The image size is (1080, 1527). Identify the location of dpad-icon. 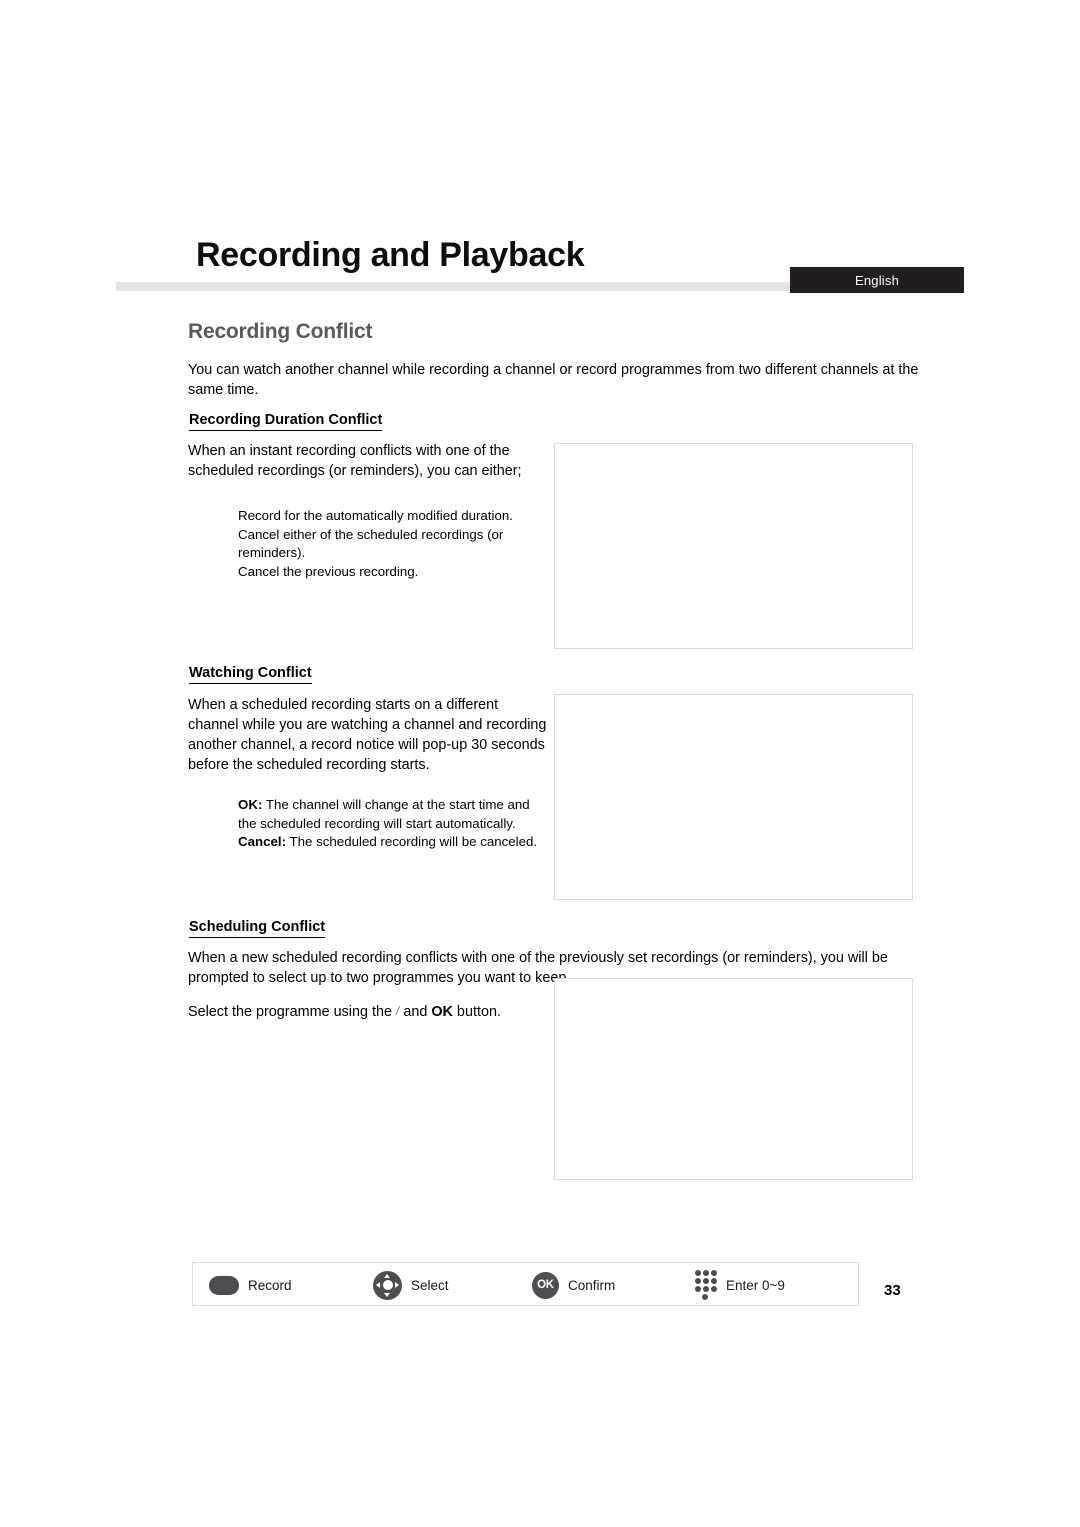
(387, 1285).